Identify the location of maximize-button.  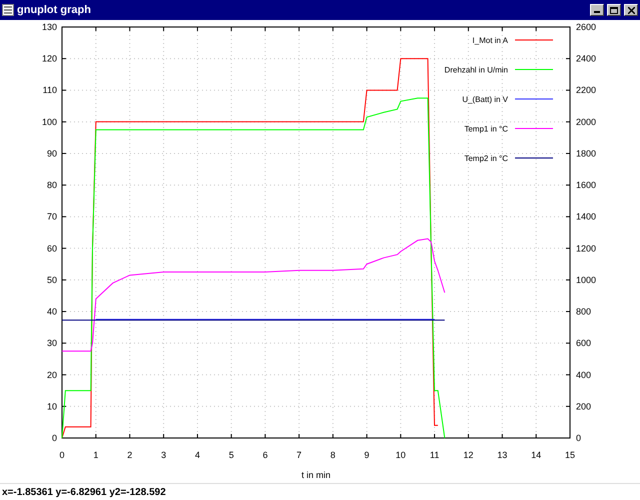
(614, 10).